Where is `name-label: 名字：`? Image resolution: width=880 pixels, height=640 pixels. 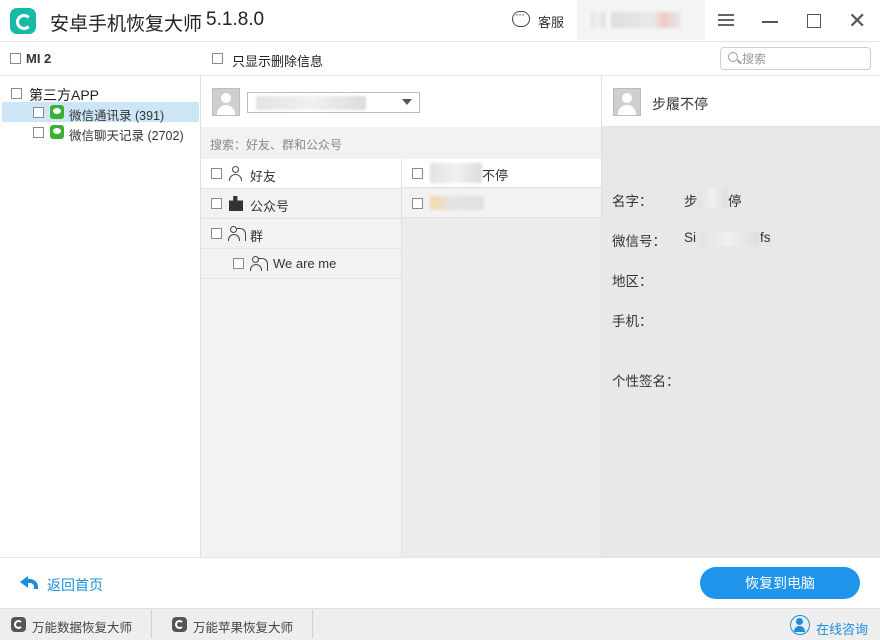 name-label: 名字： is located at coordinates (632, 201).